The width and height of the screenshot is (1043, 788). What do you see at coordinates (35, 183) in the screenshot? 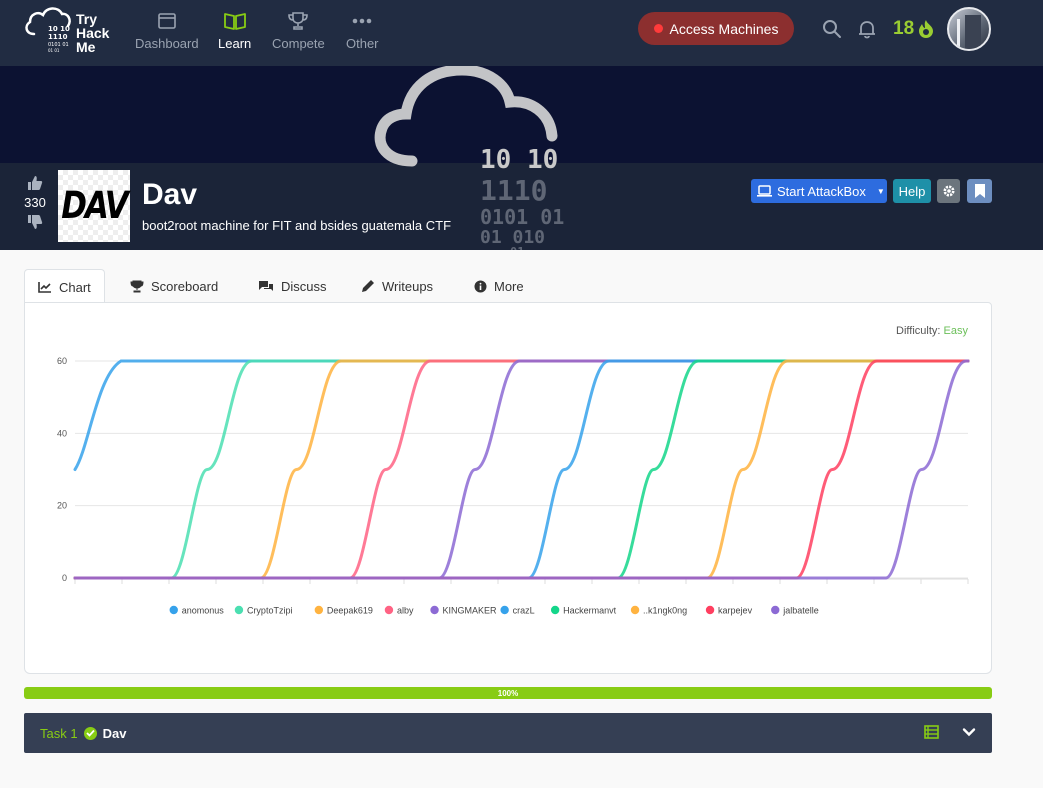
I see `thumbs-up-icon` at bounding box center [35, 183].